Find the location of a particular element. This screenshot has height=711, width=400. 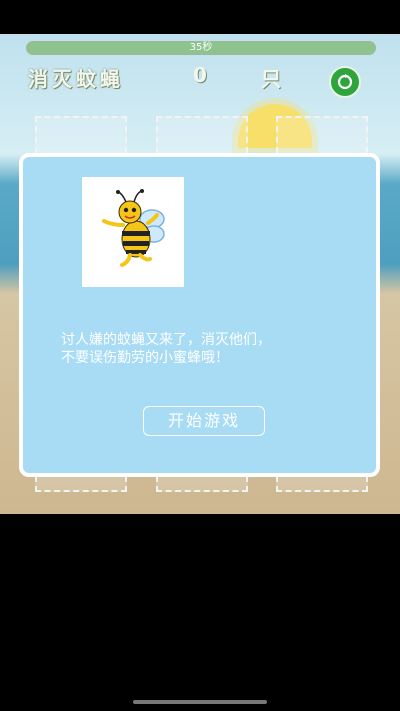

intro-message-line: 讨人嫌的蚊蝇又来了，消灭他们， is located at coordinates (166, 340).